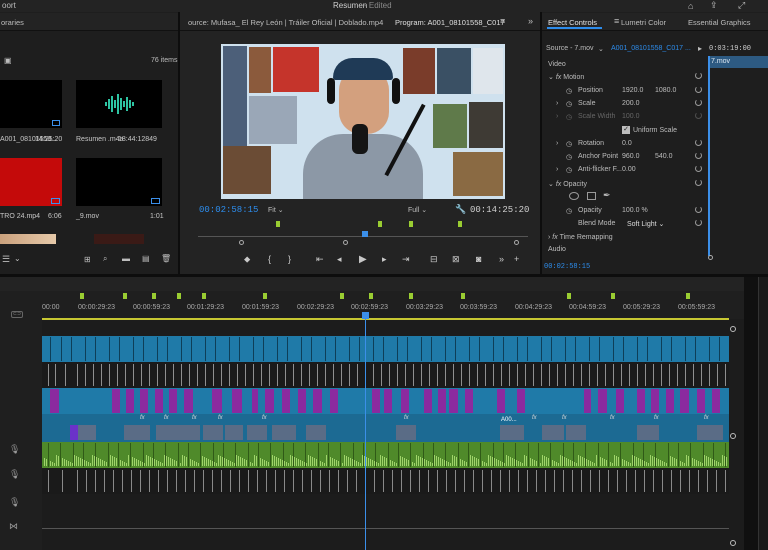 This screenshot has height=550, width=768. I want to click on expand-panels-icon: », so click(530, 21).